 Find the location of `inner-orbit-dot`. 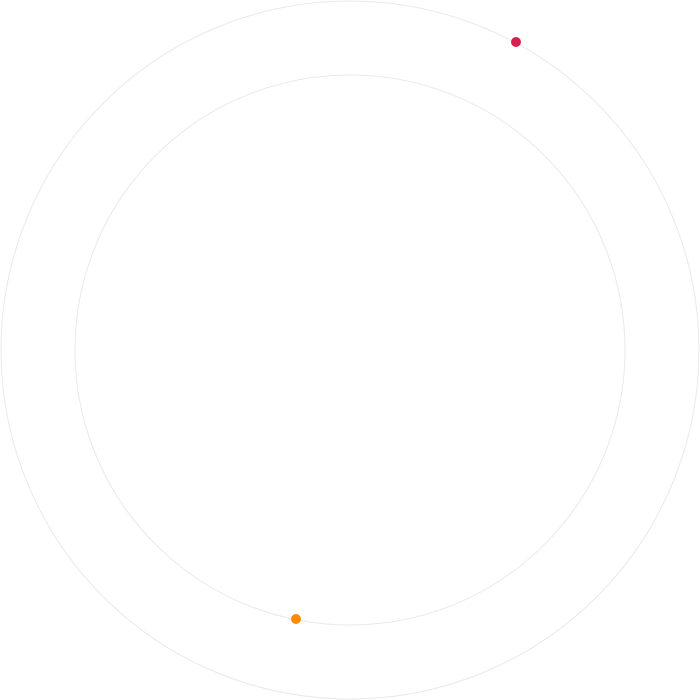

inner-orbit-dot is located at coordinates (296, 619).